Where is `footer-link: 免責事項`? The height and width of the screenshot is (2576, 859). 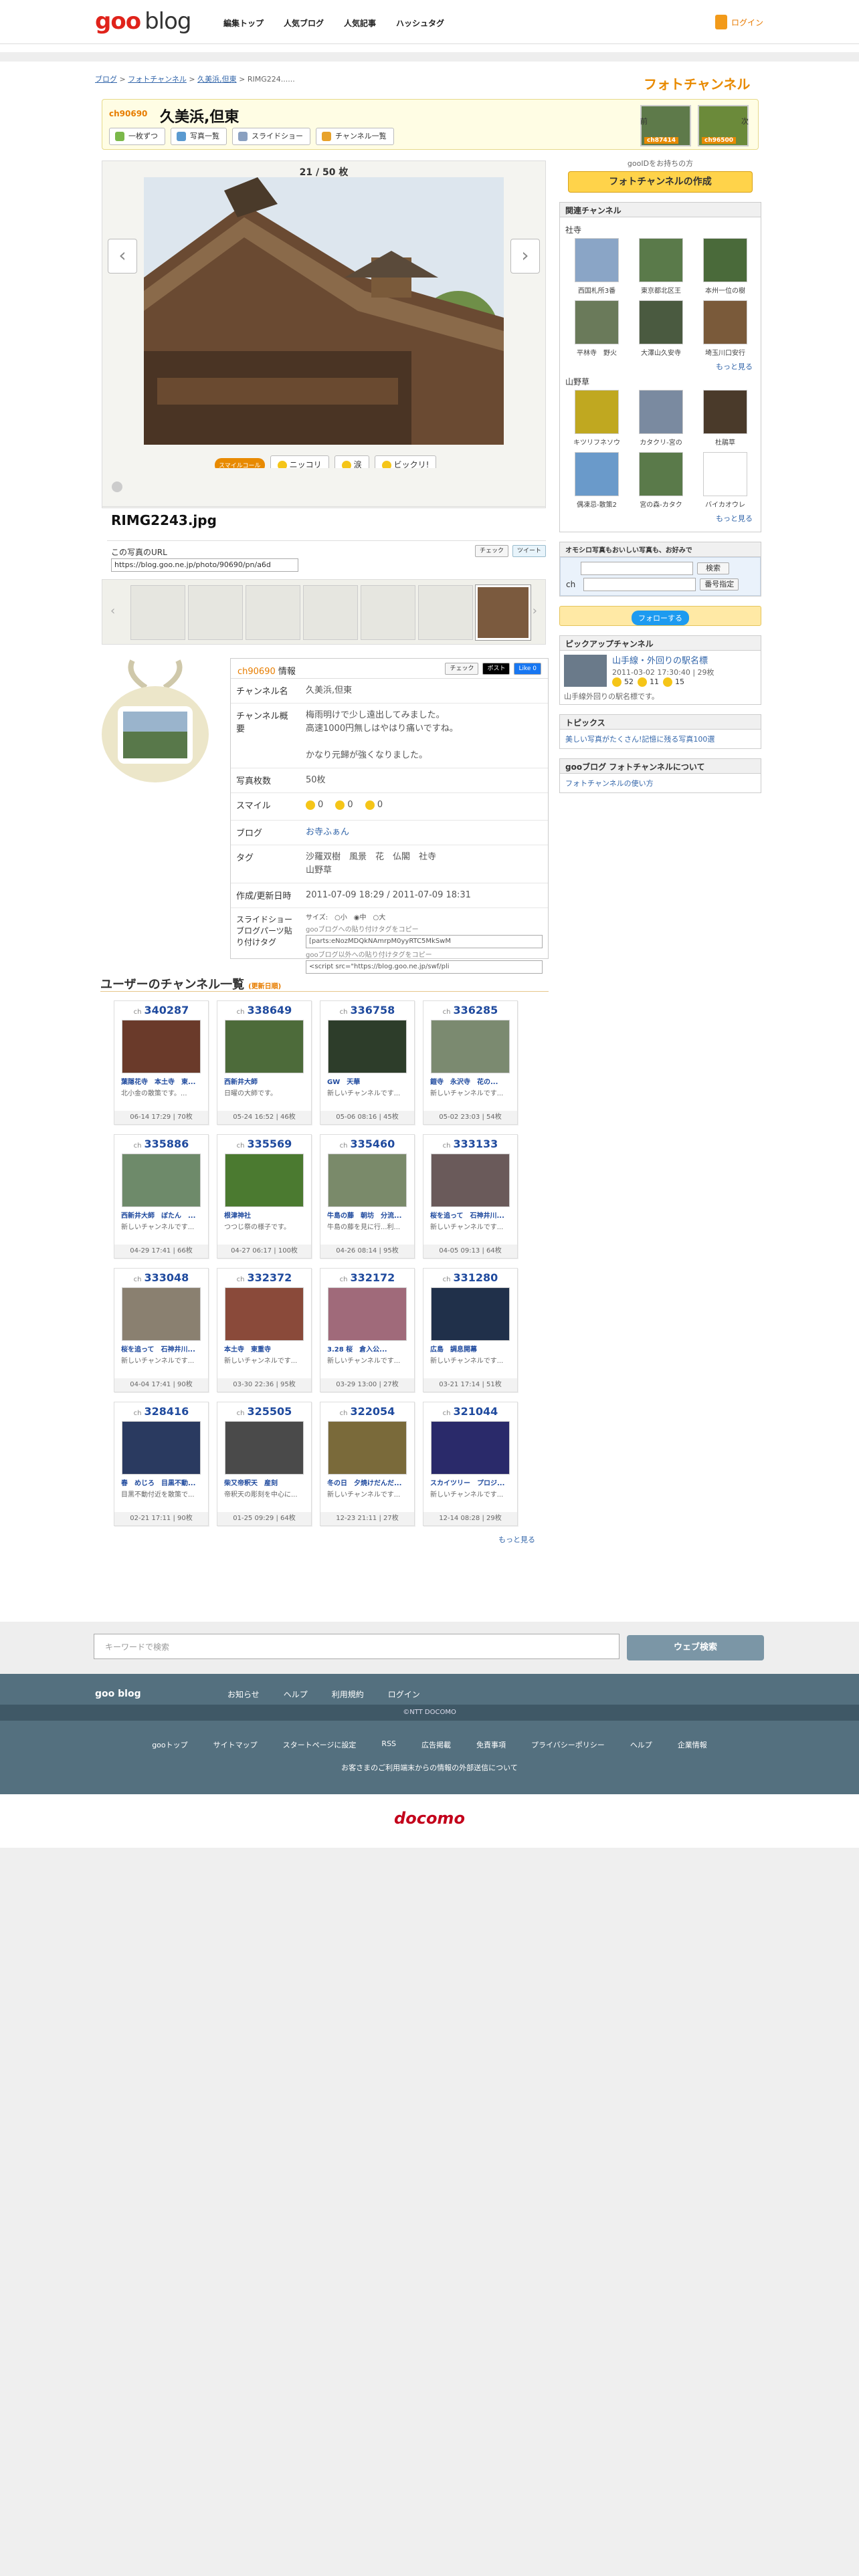 footer-link: 免責事項 is located at coordinates (491, 1745).